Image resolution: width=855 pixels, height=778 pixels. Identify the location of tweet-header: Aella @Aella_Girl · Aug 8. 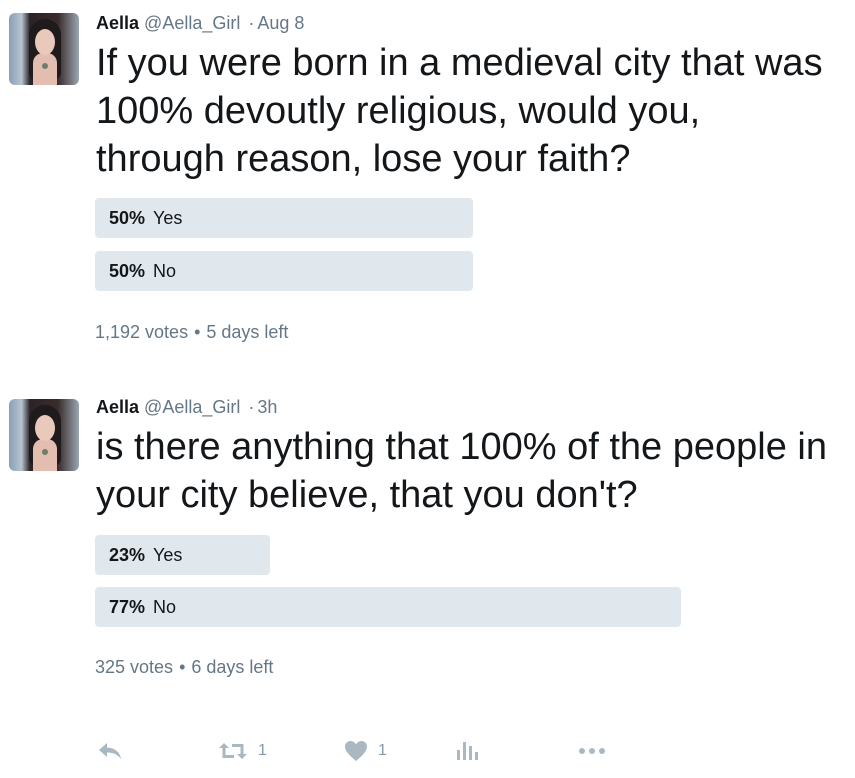
(200, 23).